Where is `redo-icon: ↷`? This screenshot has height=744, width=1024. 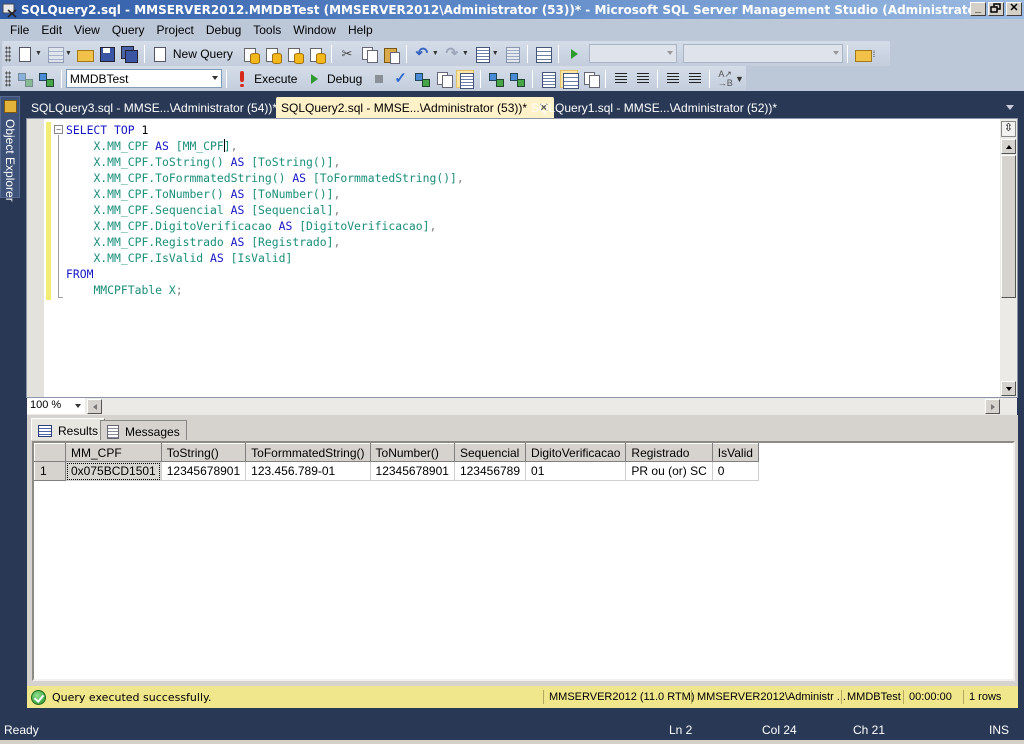 redo-icon: ↷ is located at coordinates (452, 54).